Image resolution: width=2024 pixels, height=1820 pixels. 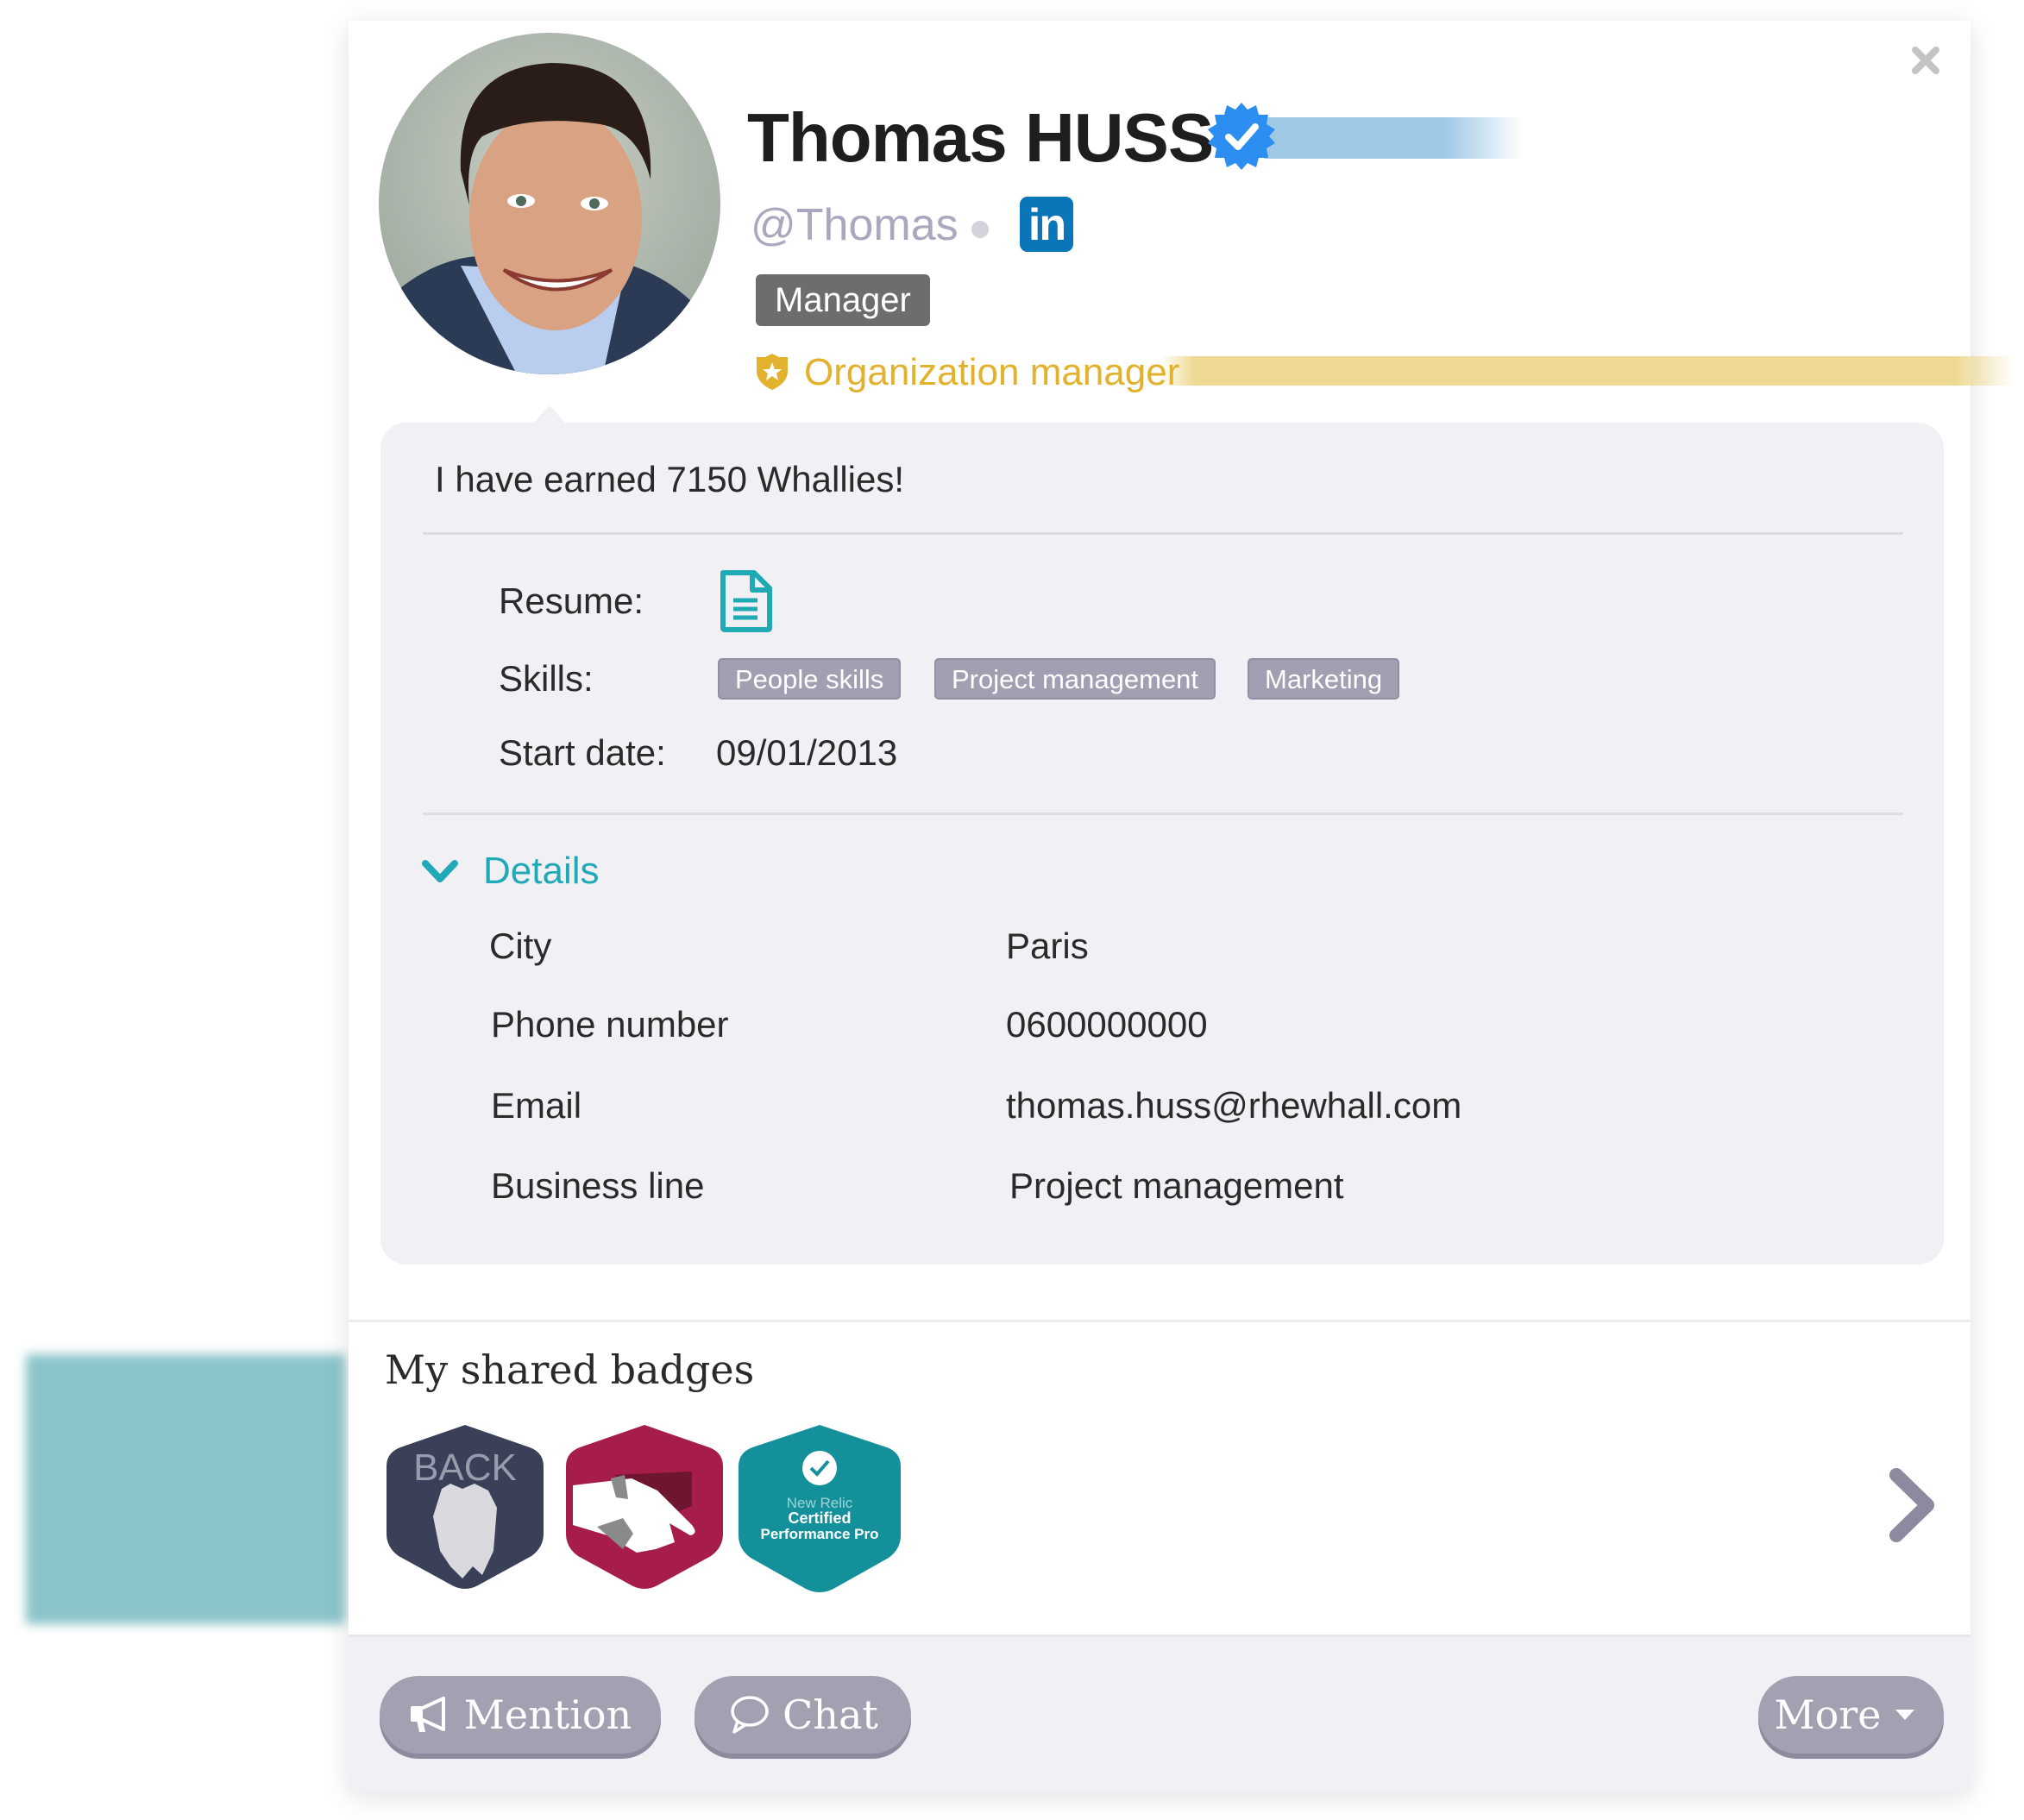 I want to click on check-seal-icon, so click(x=820, y=1468).